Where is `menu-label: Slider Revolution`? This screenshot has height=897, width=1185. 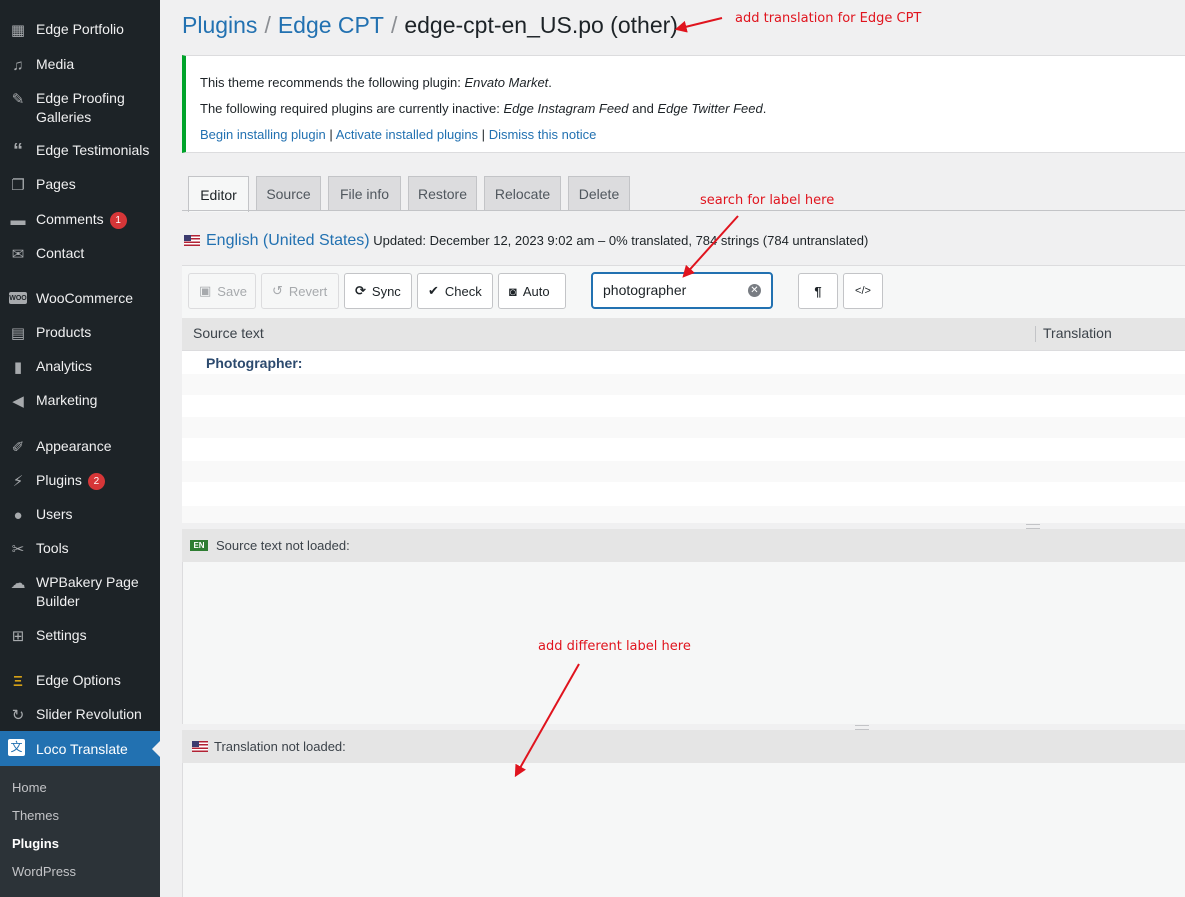
menu-label: Slider Revolution is located at coordinates (89, 714).